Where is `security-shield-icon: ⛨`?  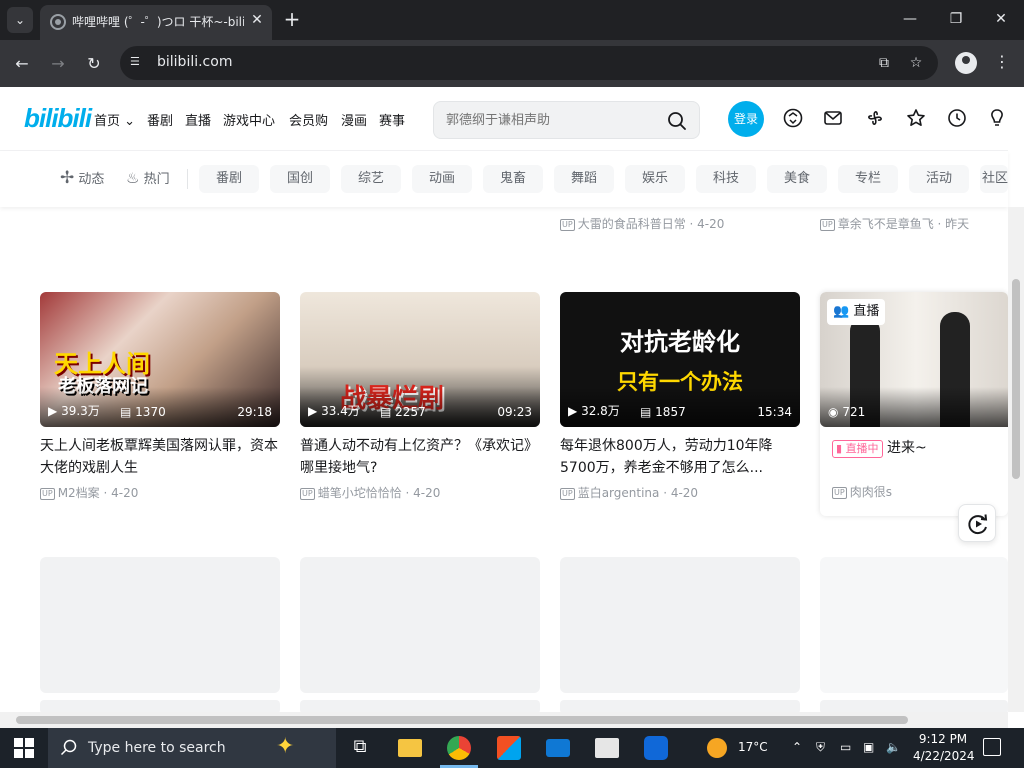 security-shield-icon: ⛨ is located at coordinates (820, 747).